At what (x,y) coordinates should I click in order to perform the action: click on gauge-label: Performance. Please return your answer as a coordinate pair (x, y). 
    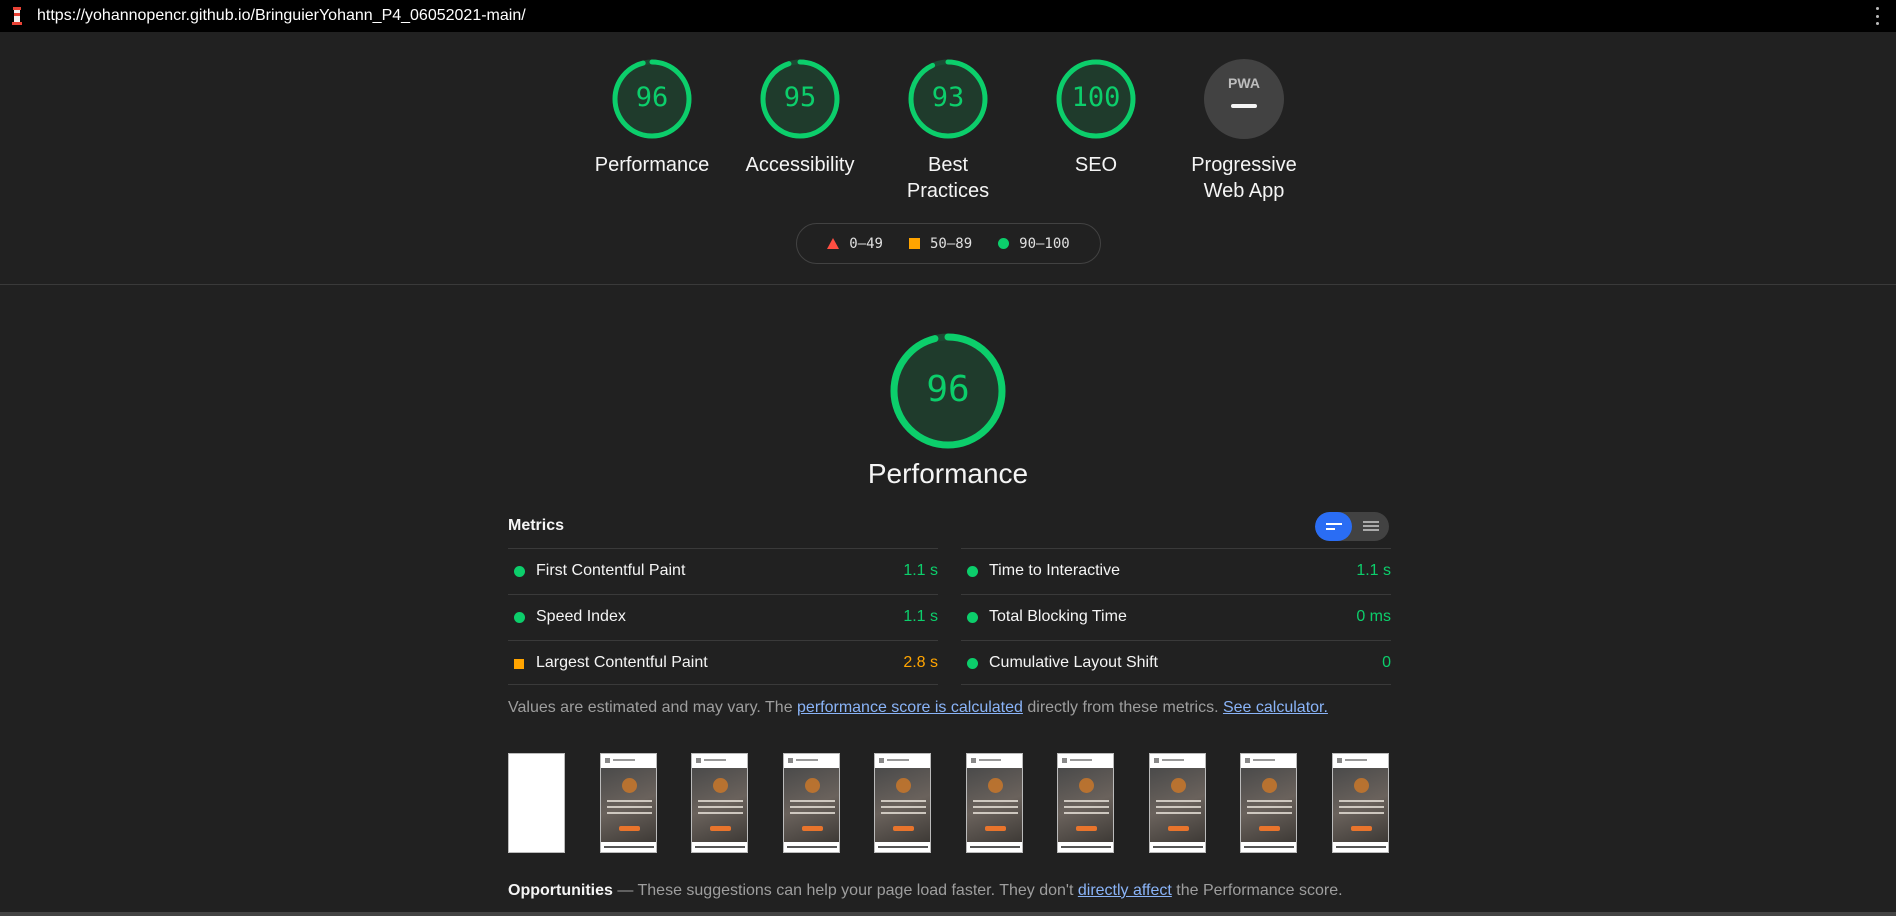
    Looking at the image, I should click on (652, 165).